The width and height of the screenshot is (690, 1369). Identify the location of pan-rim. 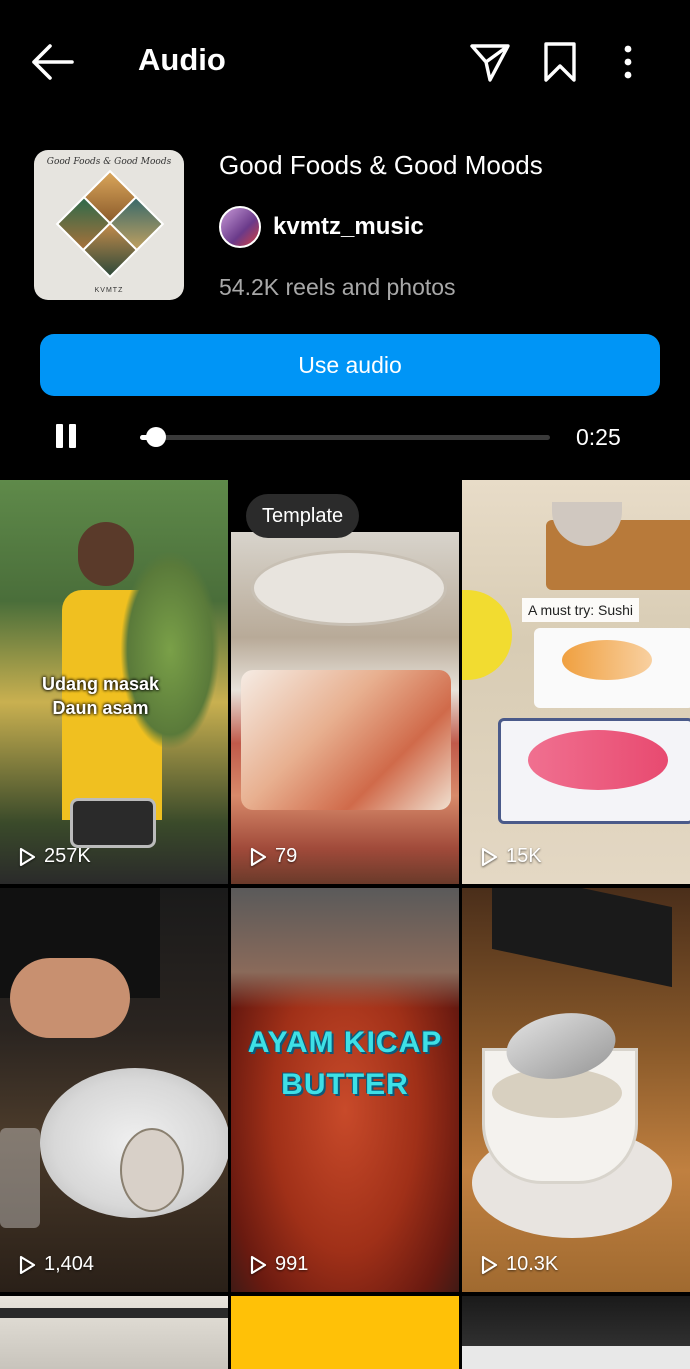
(345, 948).